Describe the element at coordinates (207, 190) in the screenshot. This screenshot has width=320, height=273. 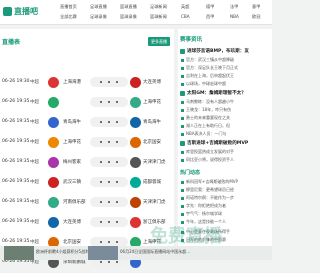
I see `news-item: 穆里尼奥：更希望球员已经` at that location.